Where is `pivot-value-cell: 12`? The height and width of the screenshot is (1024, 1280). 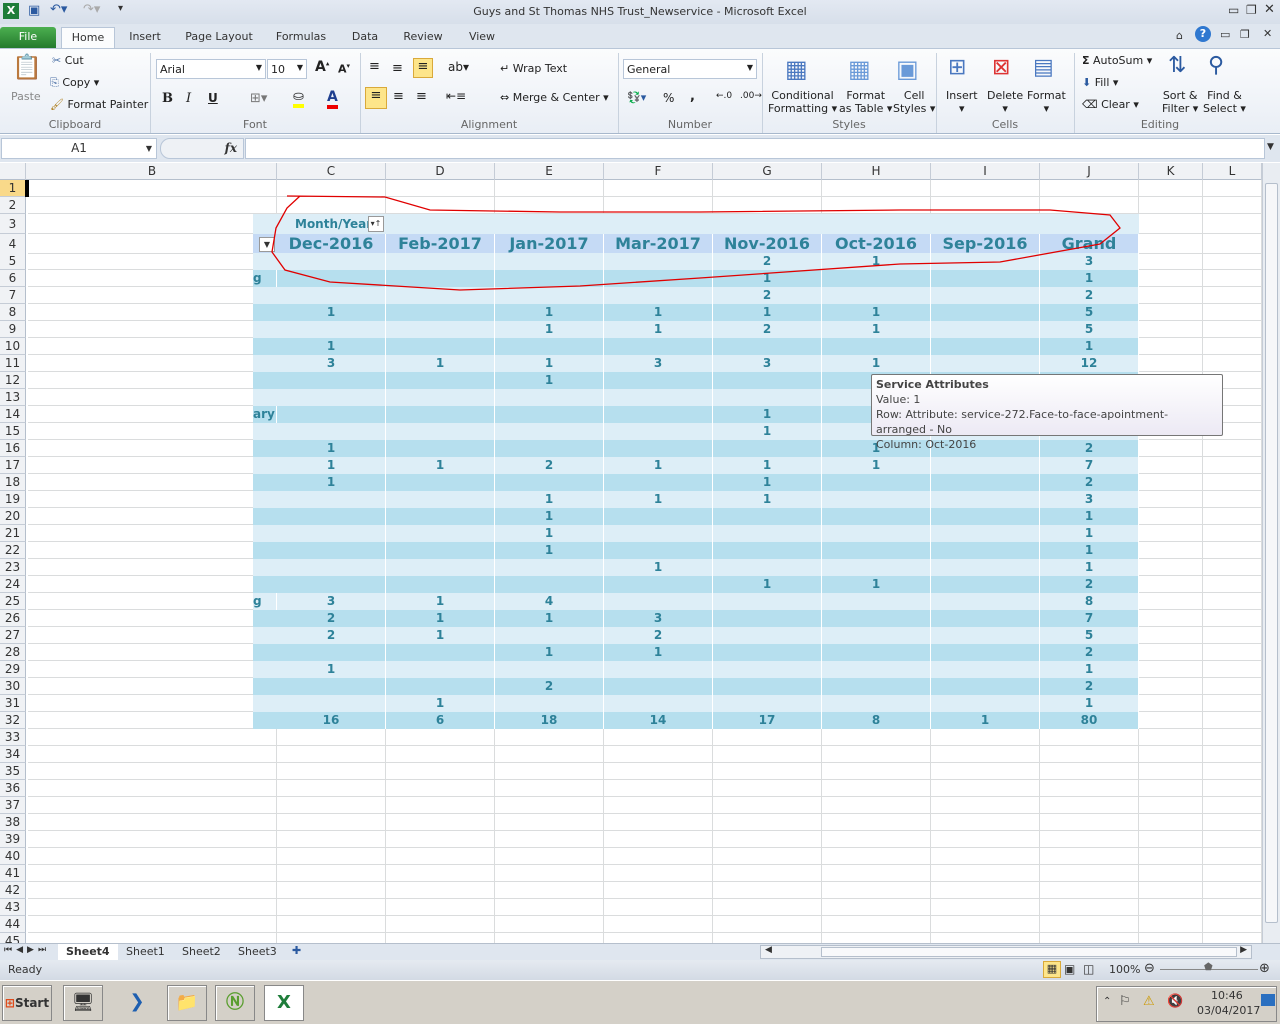 pivot-value-cell: 12 is located at coordinates (1089, 363).